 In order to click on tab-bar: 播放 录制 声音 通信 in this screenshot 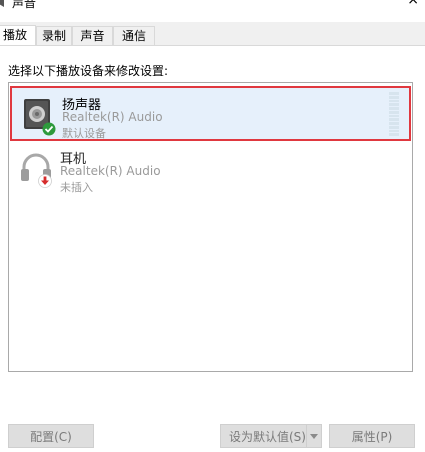, I will do `click(212, 35)`.